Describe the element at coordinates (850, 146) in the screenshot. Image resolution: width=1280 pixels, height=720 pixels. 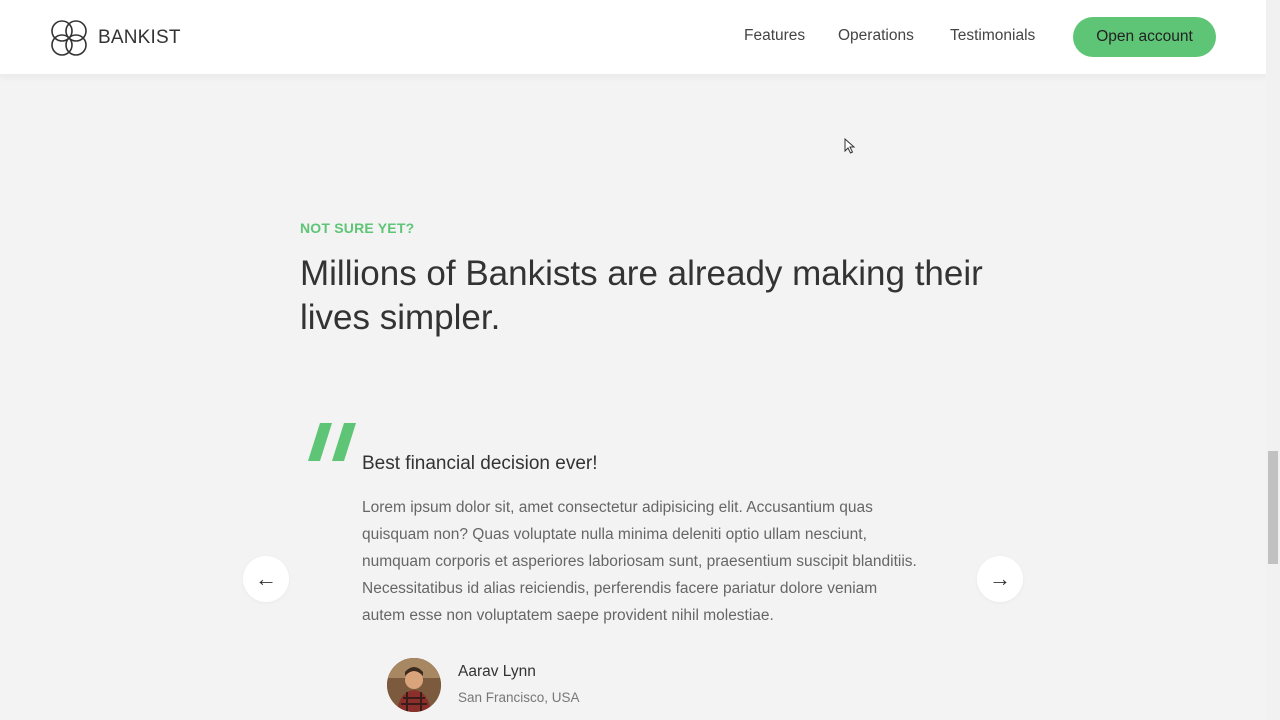
I see `mouse-cursor-icon` at that location.